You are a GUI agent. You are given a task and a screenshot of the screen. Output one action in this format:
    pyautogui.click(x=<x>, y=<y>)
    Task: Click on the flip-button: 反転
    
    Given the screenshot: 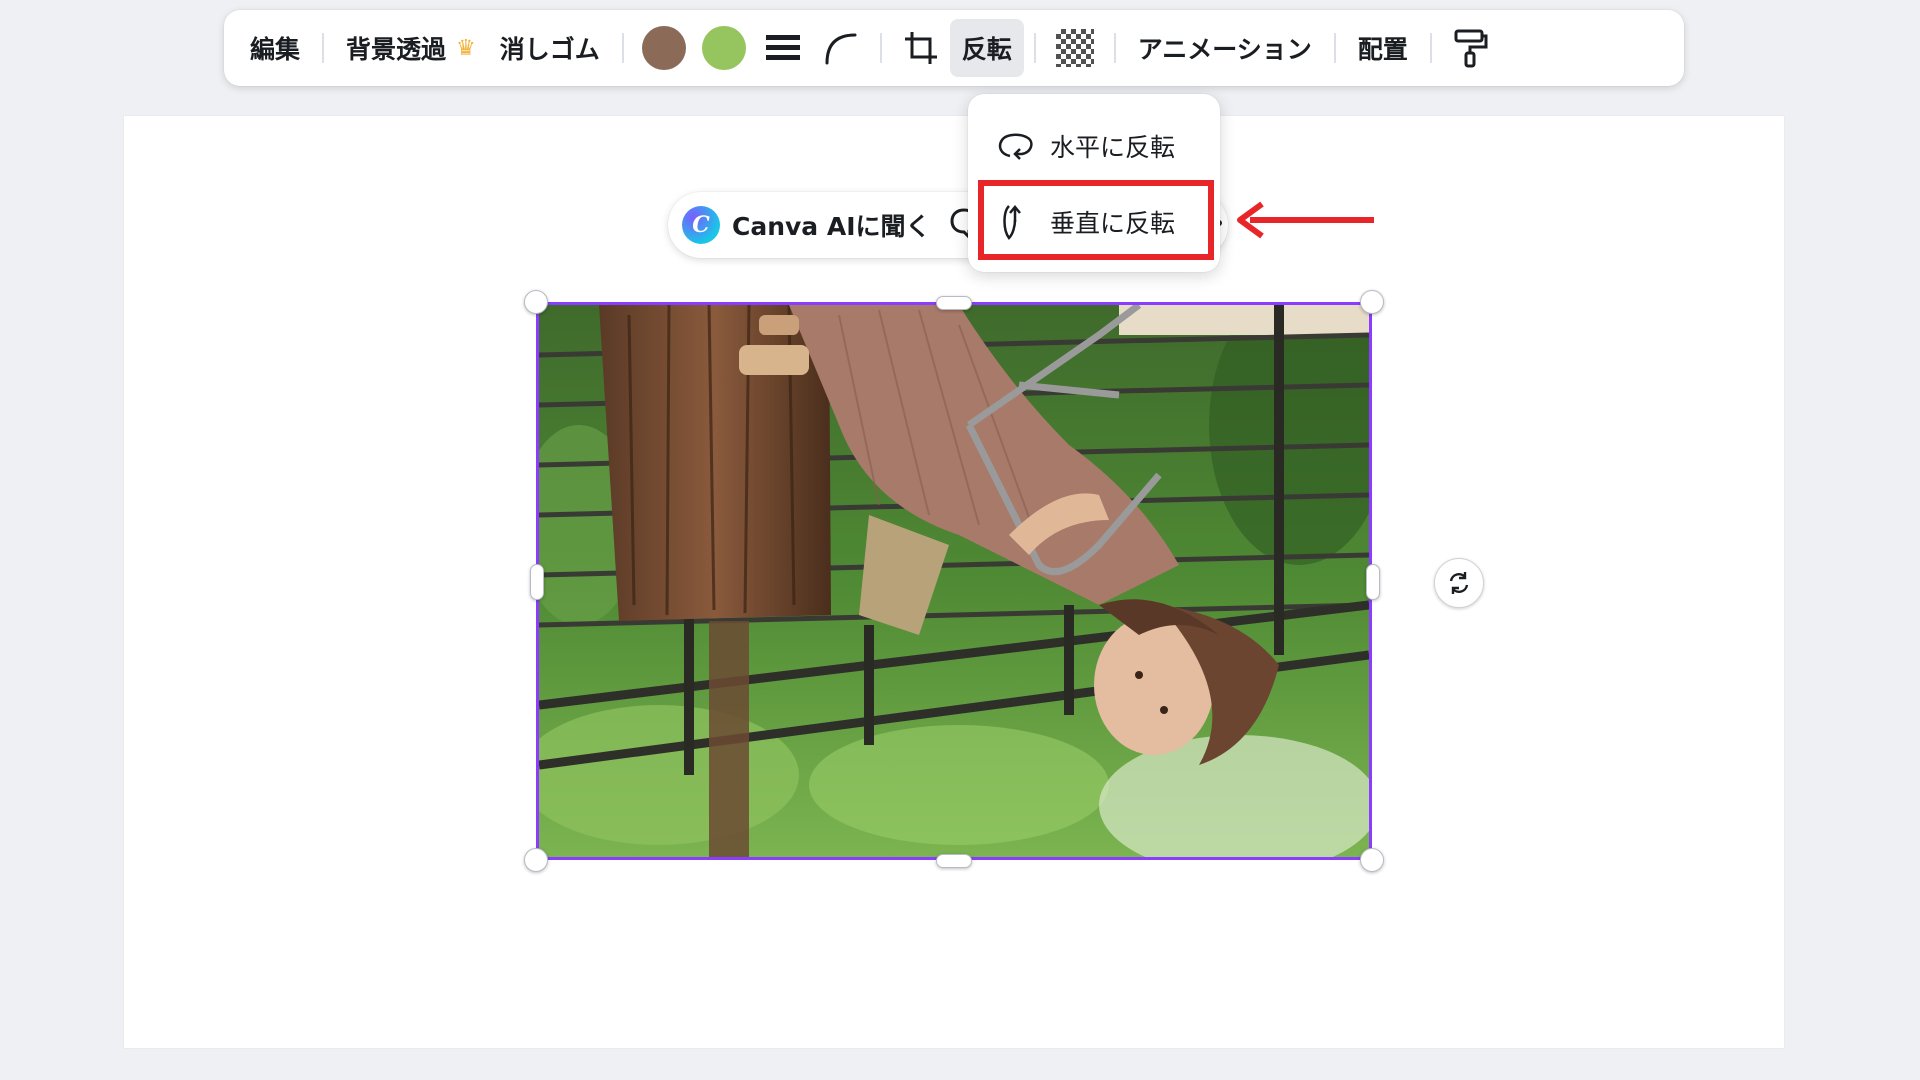 What is the action you would take?
    pyautogui.click(x=986, y=48)
    